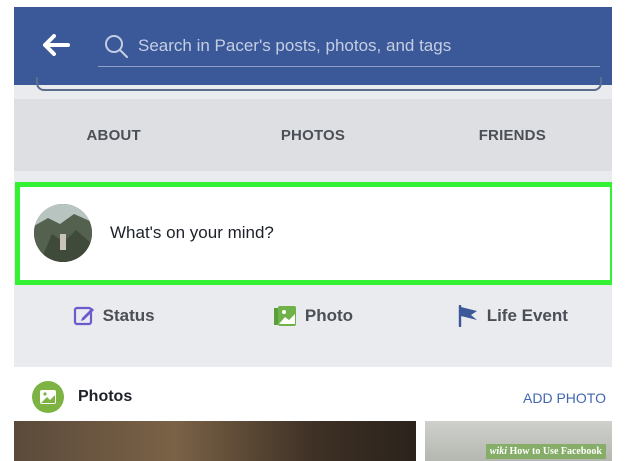 The image size is (626, 461). Describe the element at coordinates (329, 315) in the screenshot. I see `photo-label: Photo` at that location.